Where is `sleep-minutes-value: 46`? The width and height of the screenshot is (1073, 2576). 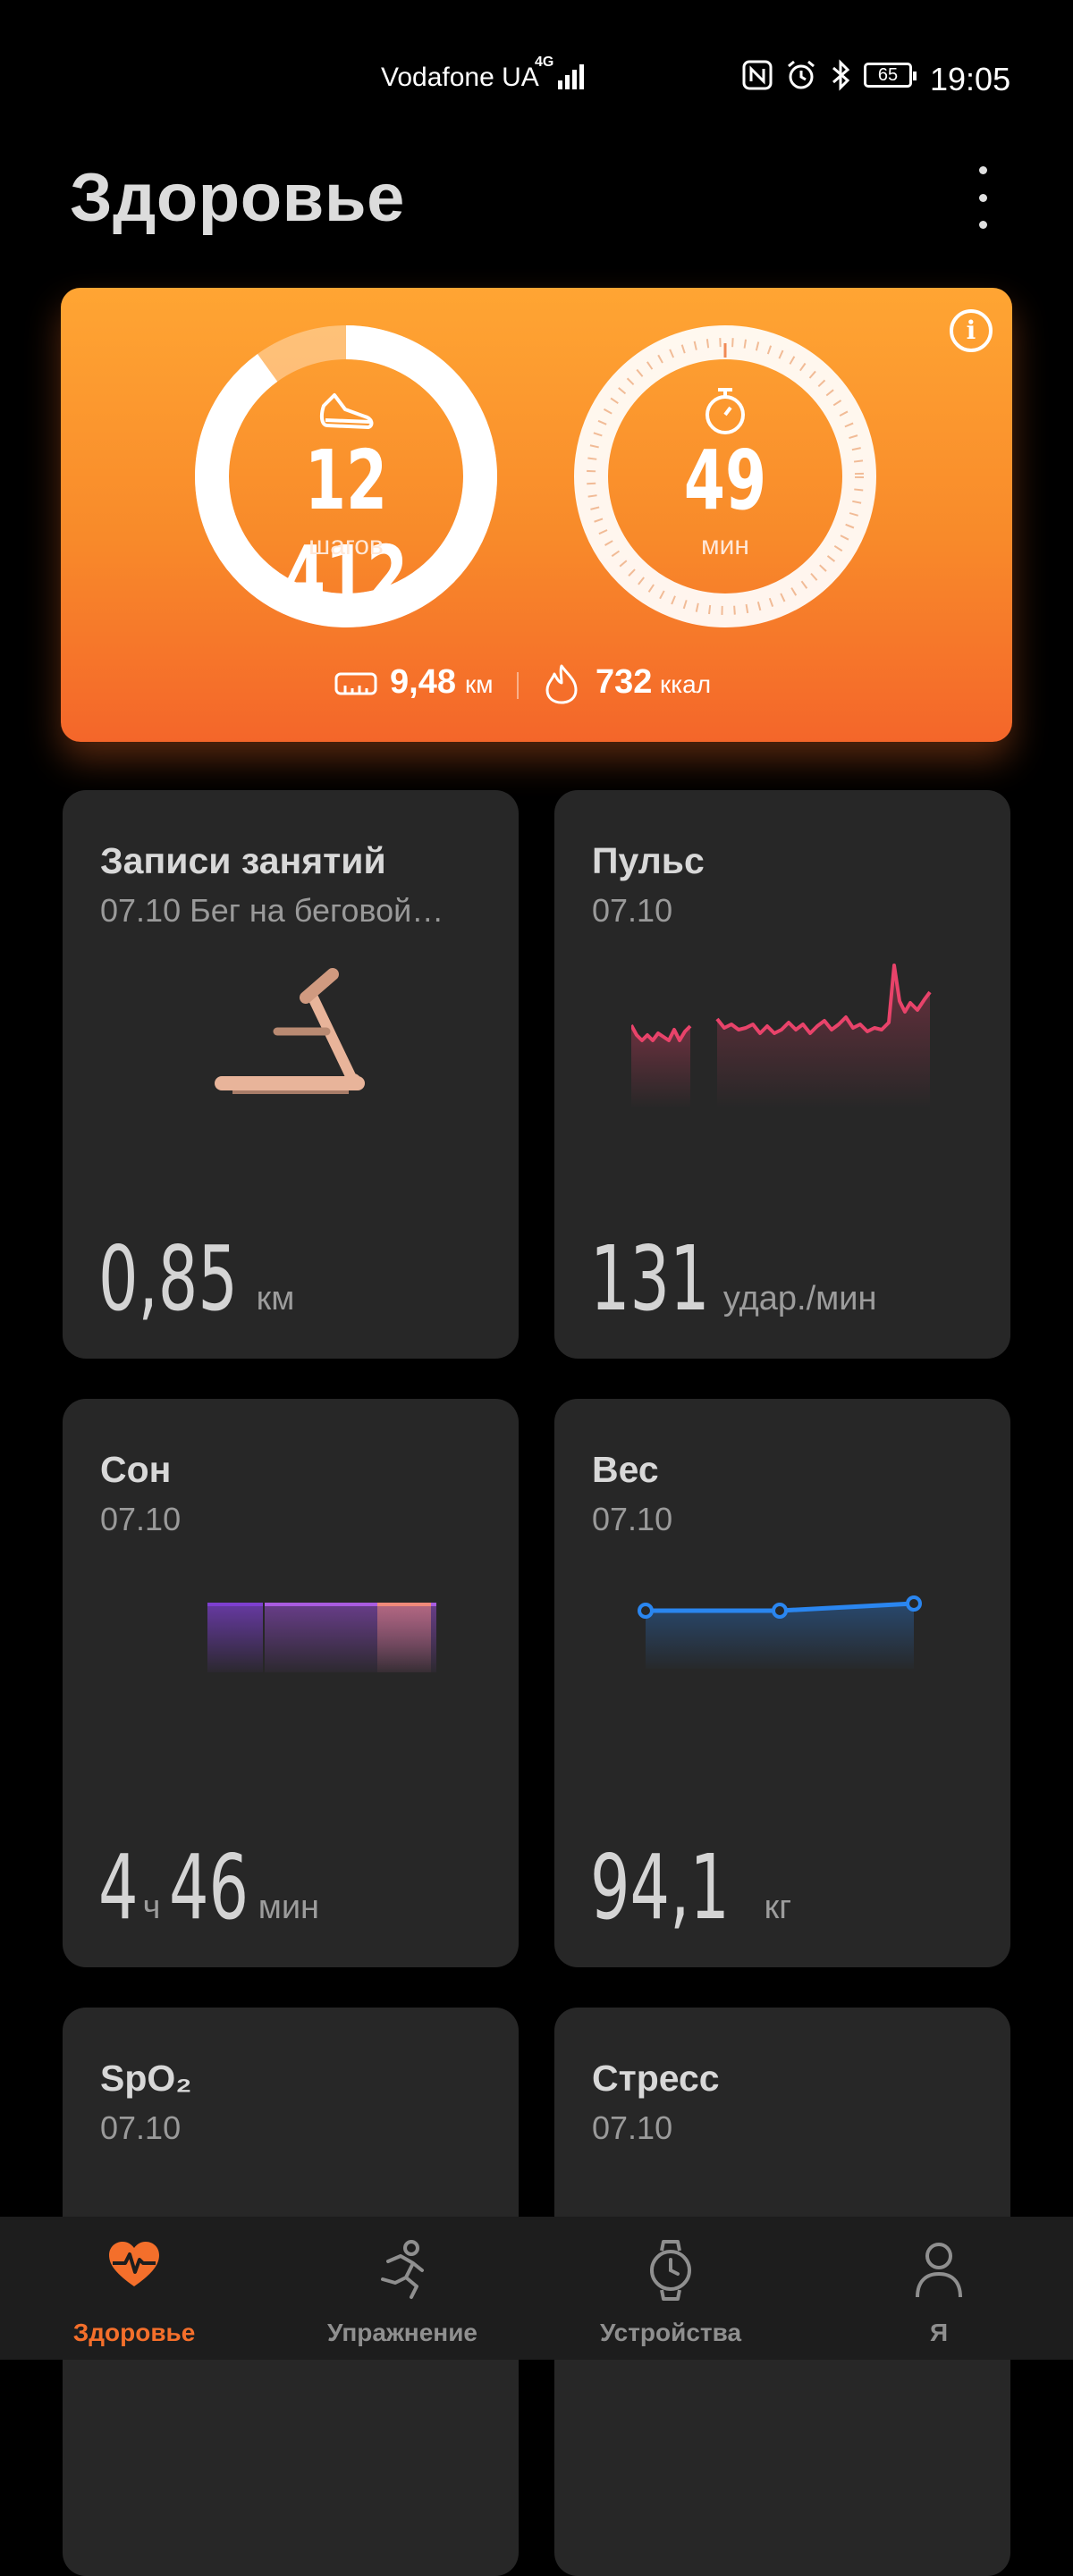
sleep-minutes-value: 46 is located at coordinates (209, 1888).